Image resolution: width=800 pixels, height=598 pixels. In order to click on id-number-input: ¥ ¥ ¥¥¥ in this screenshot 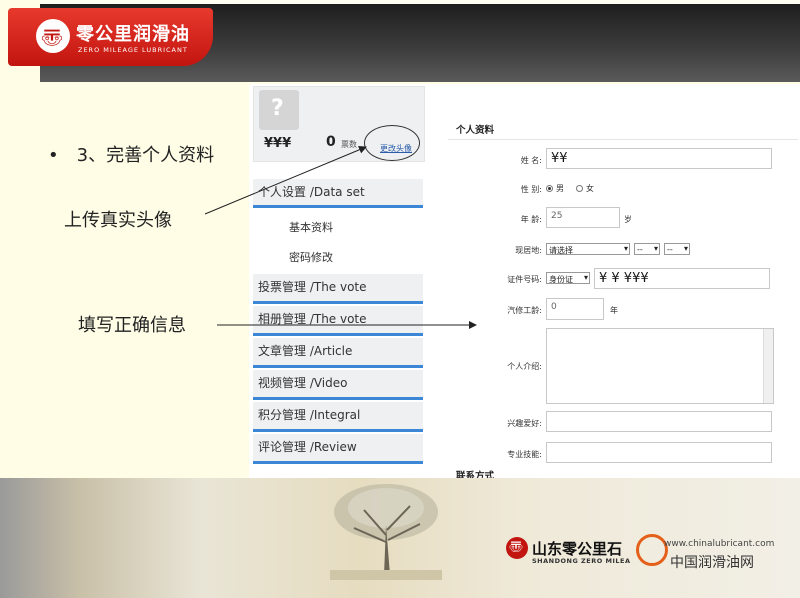, I will do `click(682, 278)`.